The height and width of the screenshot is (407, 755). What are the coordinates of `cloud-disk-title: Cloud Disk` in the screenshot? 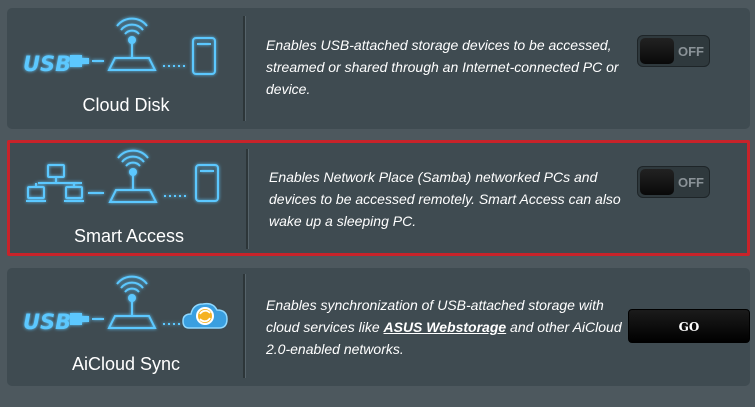 It's located at (126, 105).